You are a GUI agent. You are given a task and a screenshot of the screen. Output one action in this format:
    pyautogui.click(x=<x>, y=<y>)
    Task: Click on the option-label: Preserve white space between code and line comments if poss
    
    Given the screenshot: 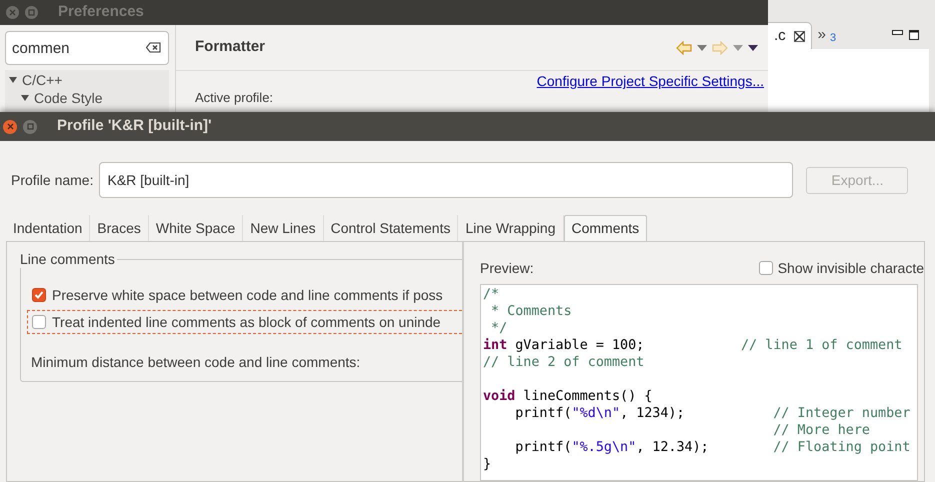 What is the action you would take?
    pyautogui.click(x=247, y=295)
    